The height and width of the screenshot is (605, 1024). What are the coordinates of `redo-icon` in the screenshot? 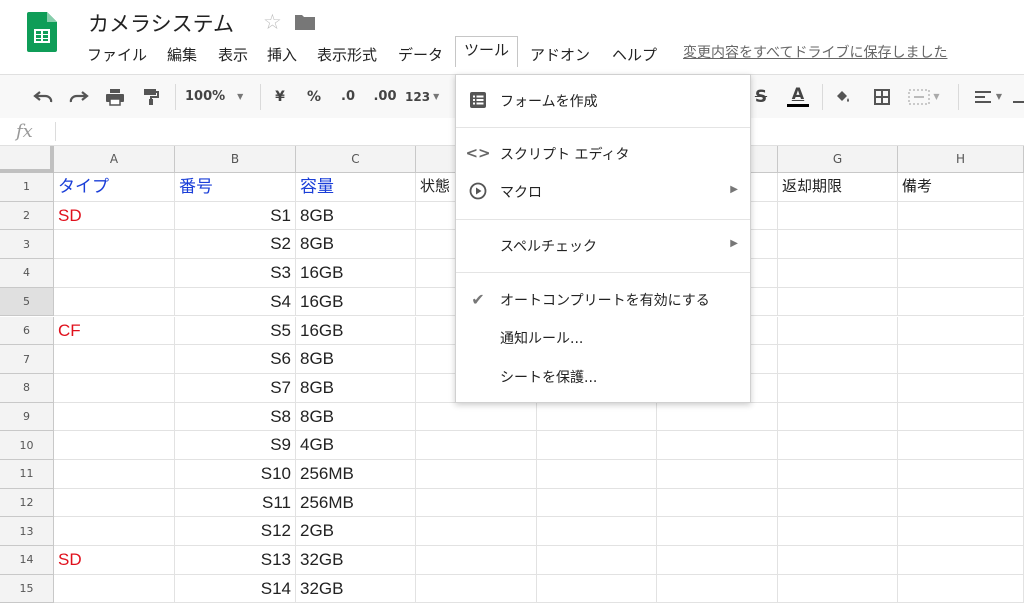 It's located at (79, 96).